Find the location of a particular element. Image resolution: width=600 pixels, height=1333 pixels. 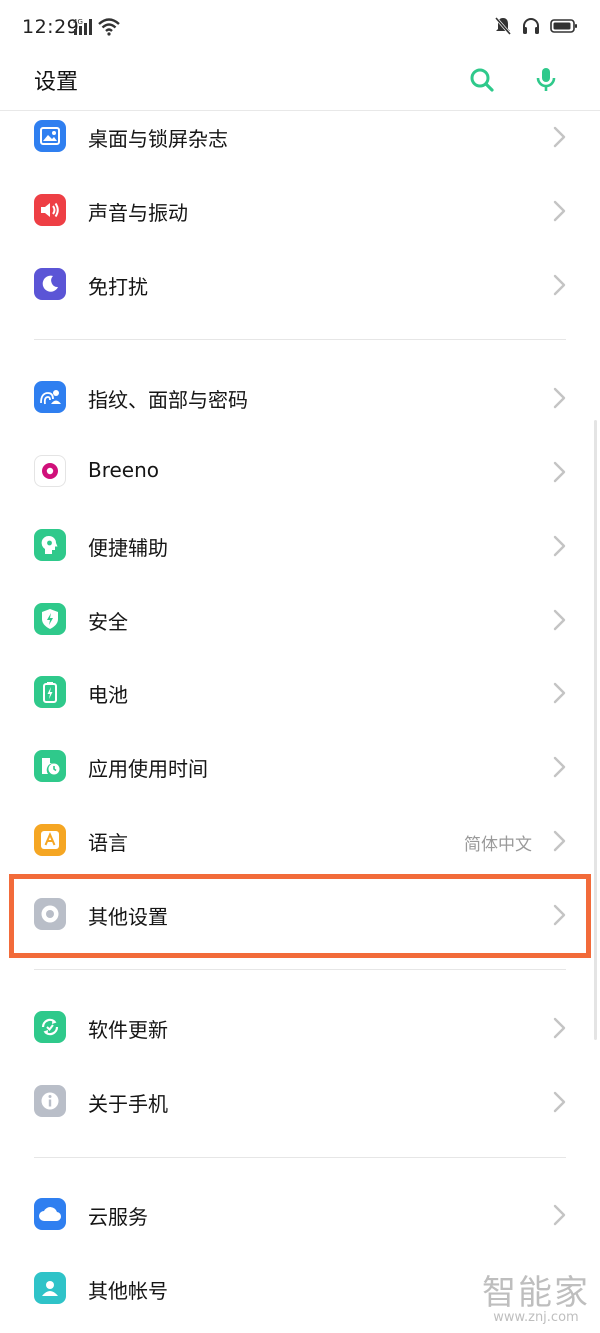

watermark-url: www.znj.com is located at coordinates (536, 1317).